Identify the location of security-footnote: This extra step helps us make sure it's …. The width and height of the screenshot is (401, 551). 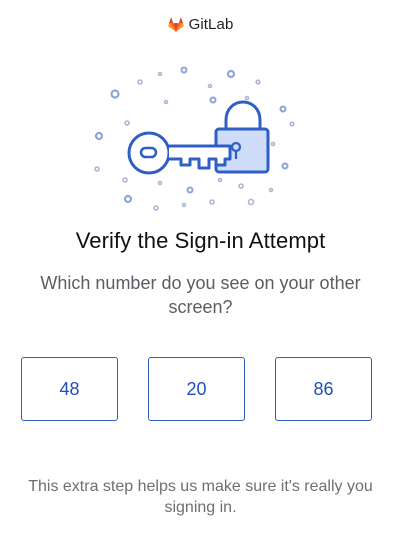
(200, 497).